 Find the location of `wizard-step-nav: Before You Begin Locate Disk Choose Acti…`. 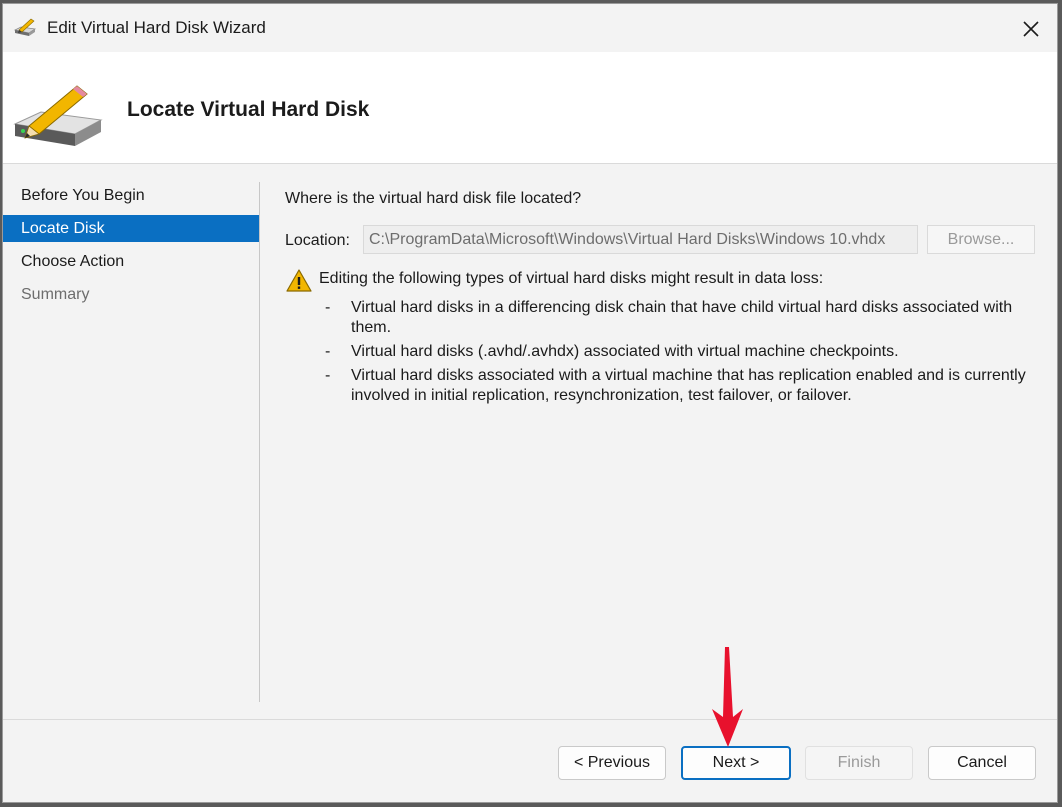

wizard-step-nav: Before You Begin Locate Disk Choose Acti… is located at coordinates (131, 248).